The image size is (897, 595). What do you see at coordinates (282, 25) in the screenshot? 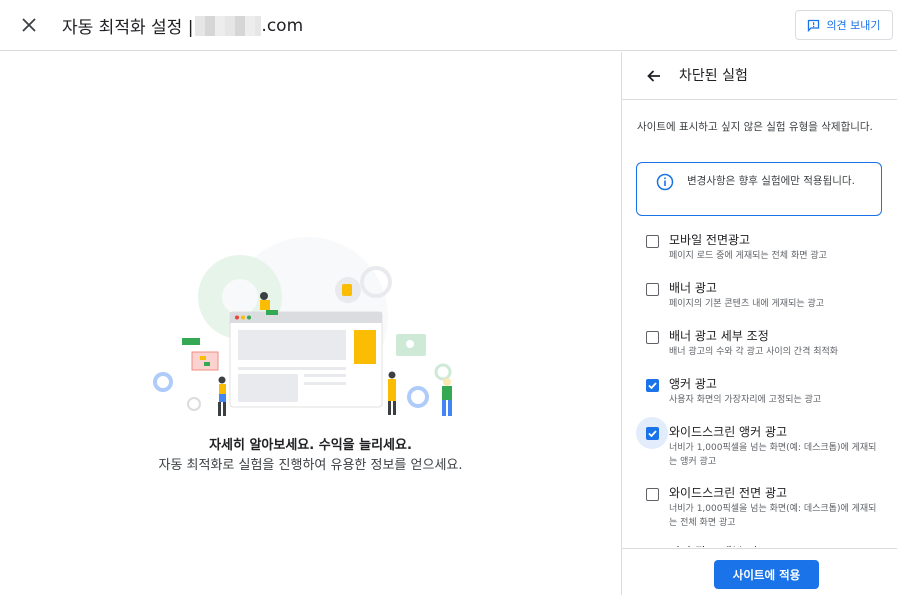
I see `title-suffix: .com` at bounding box center [282, 25].